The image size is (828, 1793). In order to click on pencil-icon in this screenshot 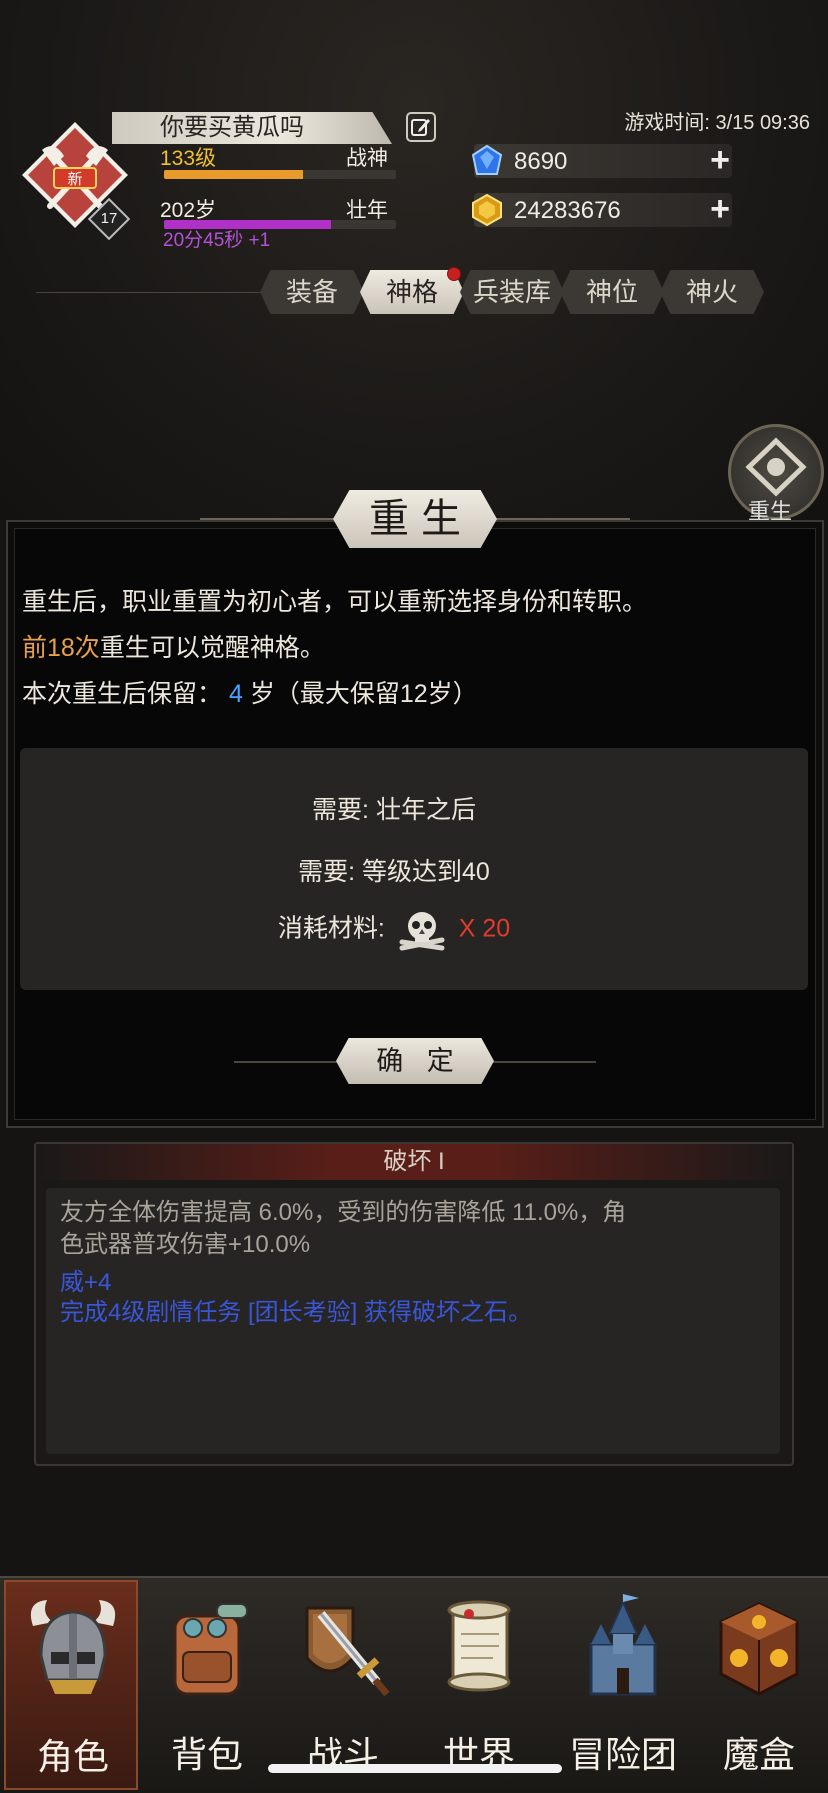, I will do `click(420, 127)`.